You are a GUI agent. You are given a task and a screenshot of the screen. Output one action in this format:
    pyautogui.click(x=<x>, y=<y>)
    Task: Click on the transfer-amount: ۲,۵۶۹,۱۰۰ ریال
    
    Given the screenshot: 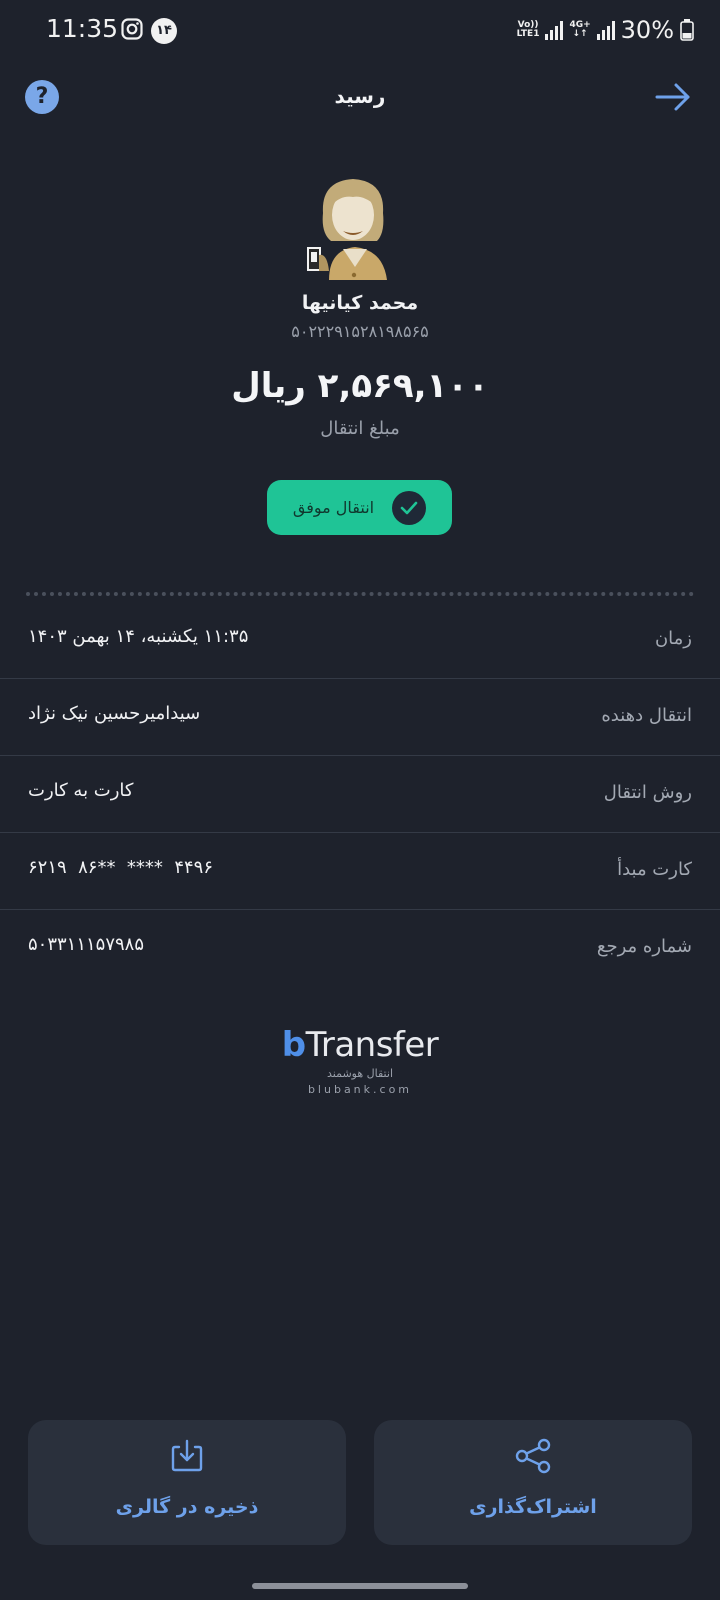 What is the action you would take?
    pyautogui.click(x=360, y=386)
    